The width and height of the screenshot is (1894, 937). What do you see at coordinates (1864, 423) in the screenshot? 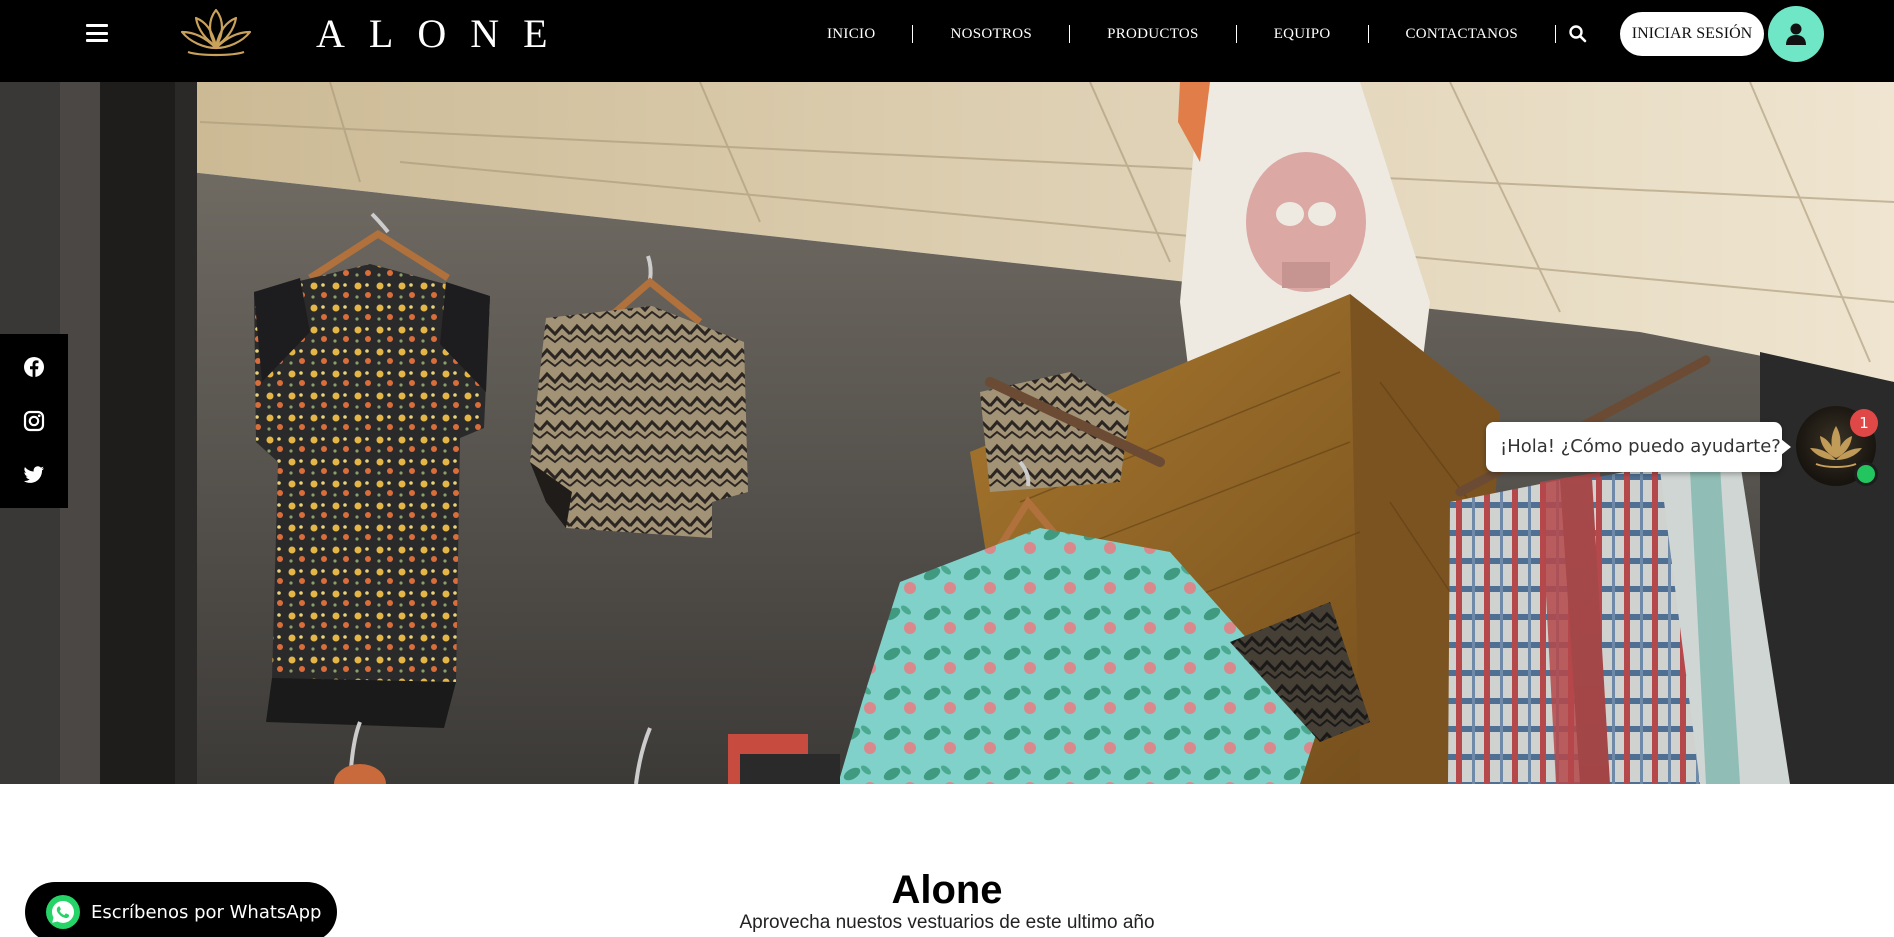
I see `chat-notification-badge: 1` at bounding box center [1864, 423].